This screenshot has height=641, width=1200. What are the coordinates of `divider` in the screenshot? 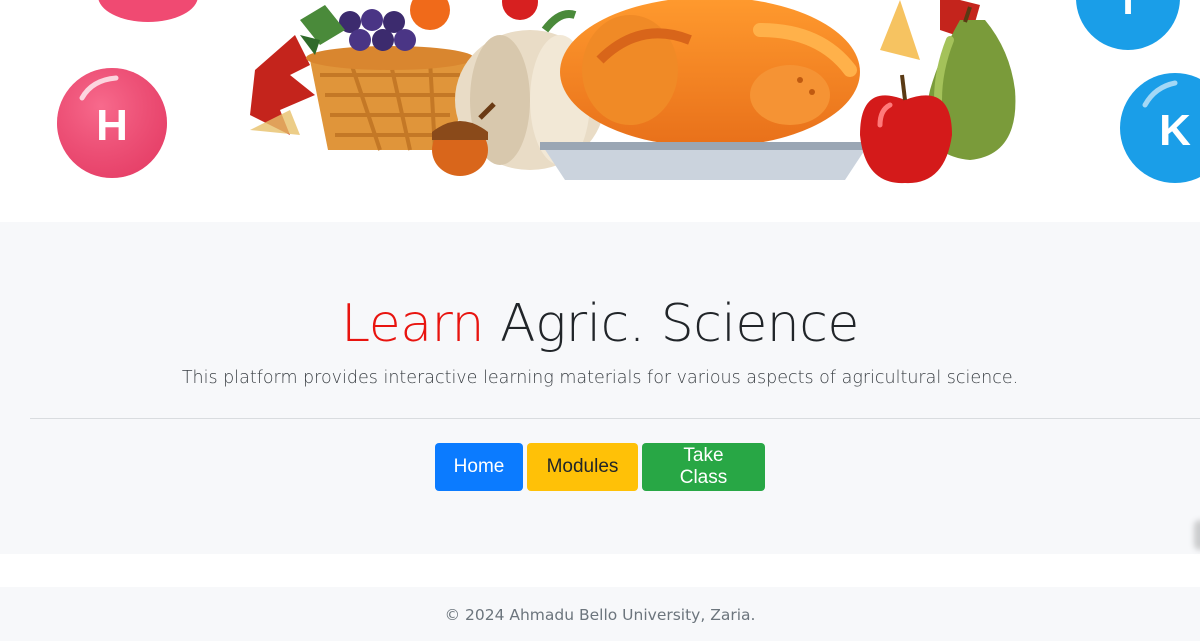 It's located at (615, 418).